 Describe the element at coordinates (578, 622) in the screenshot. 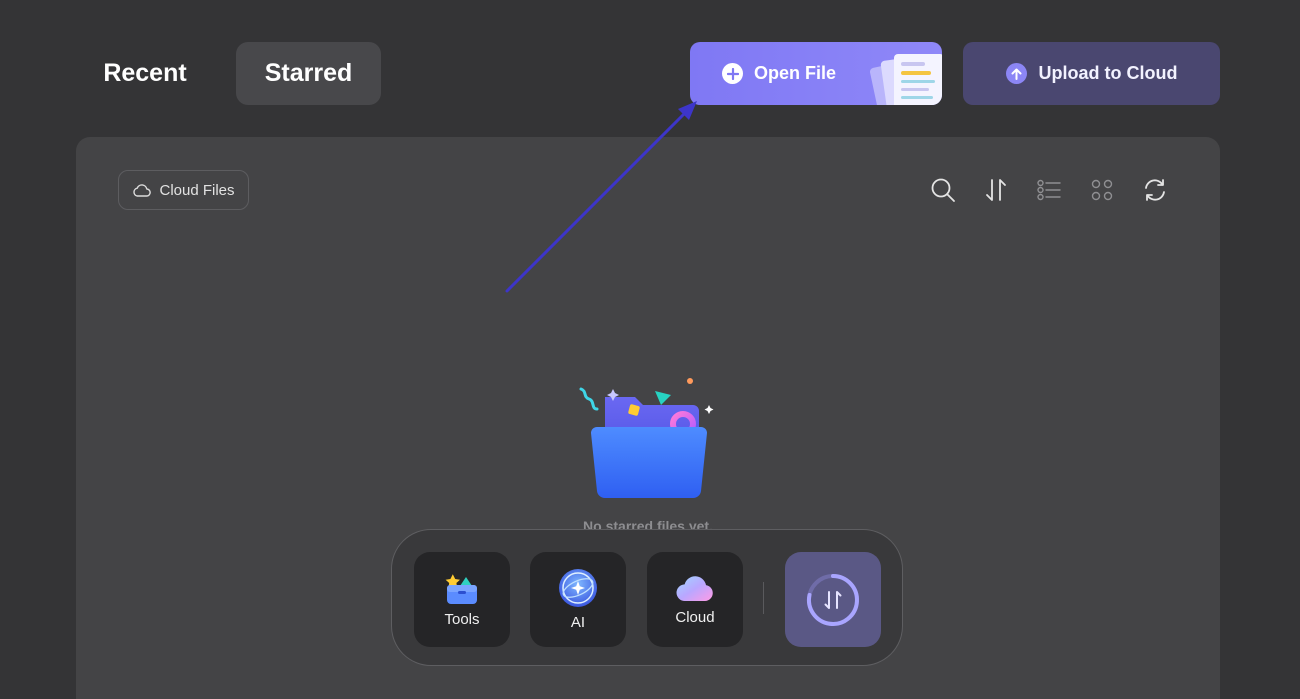

I see `dock-ai-label: AI` at that location.